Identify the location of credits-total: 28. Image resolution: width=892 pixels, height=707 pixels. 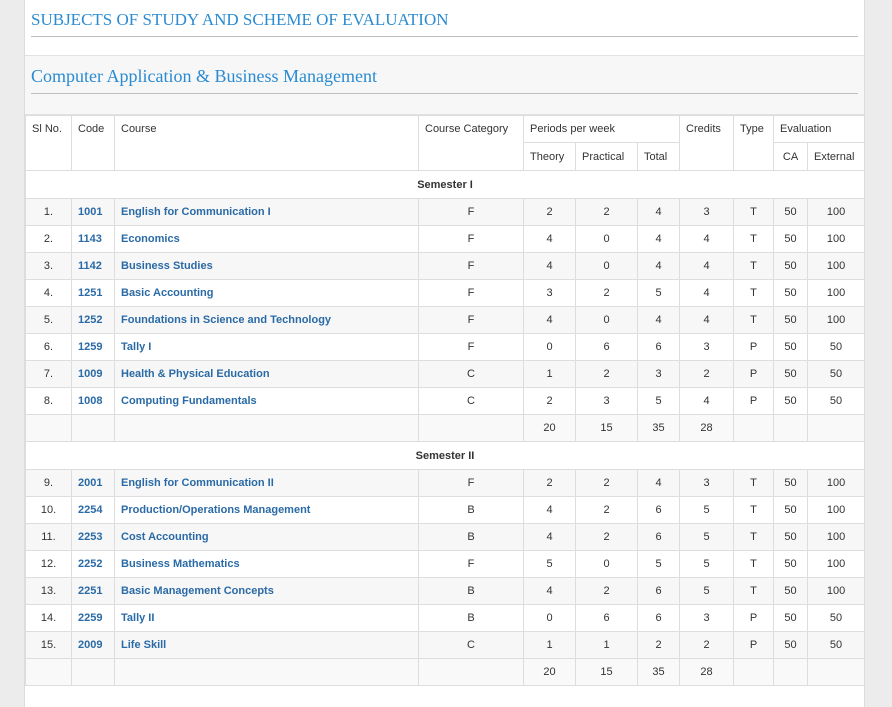
(707, 428).